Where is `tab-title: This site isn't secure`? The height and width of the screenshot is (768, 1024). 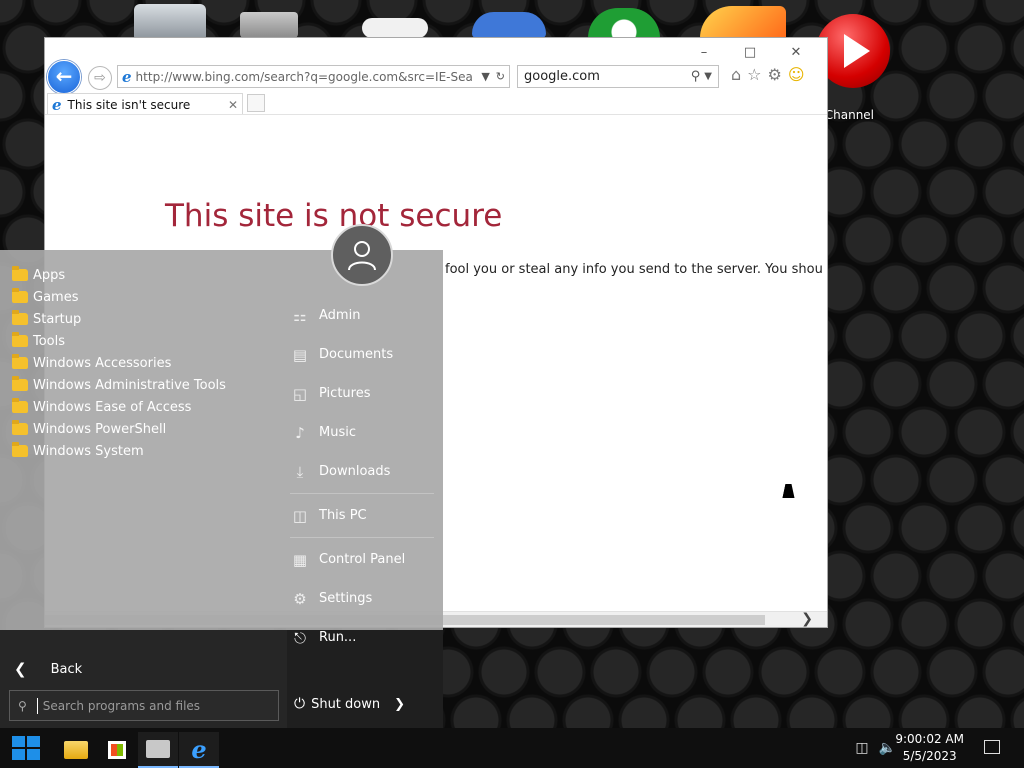 tab-title: This site isn't secure is located at coordinates (129, 104).